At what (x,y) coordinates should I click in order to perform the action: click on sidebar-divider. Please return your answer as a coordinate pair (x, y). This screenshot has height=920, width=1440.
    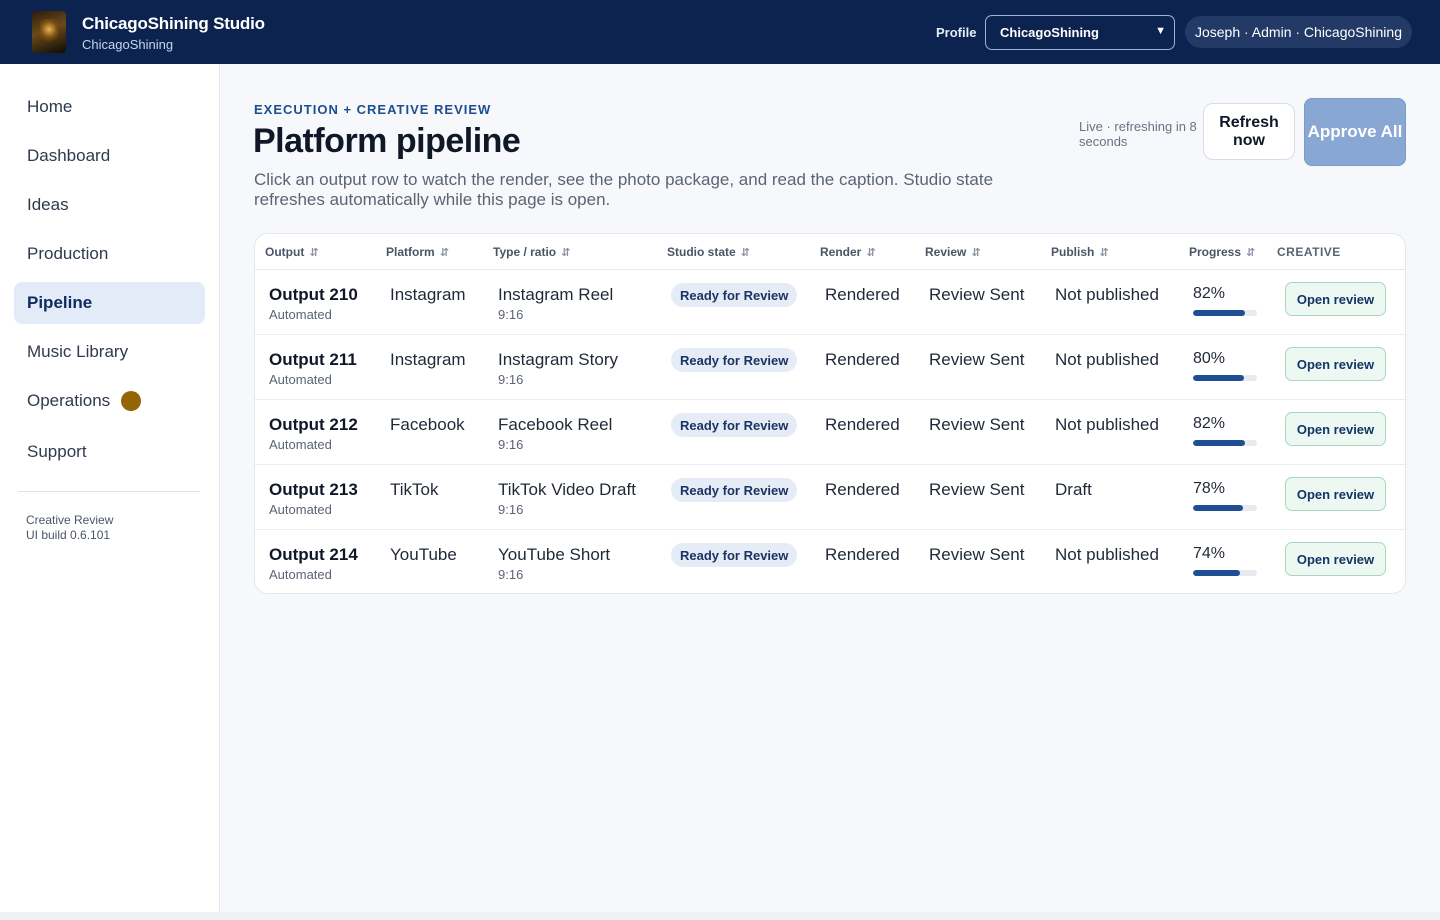
    Looking at the image, I should click on (109, 491).